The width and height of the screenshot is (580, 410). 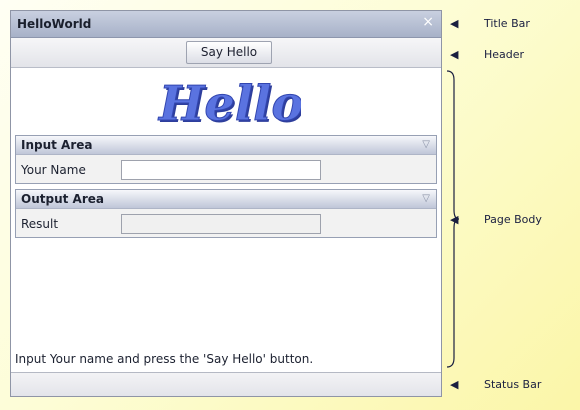 I want to click on page-body-brace, so click(x=453, y=219).